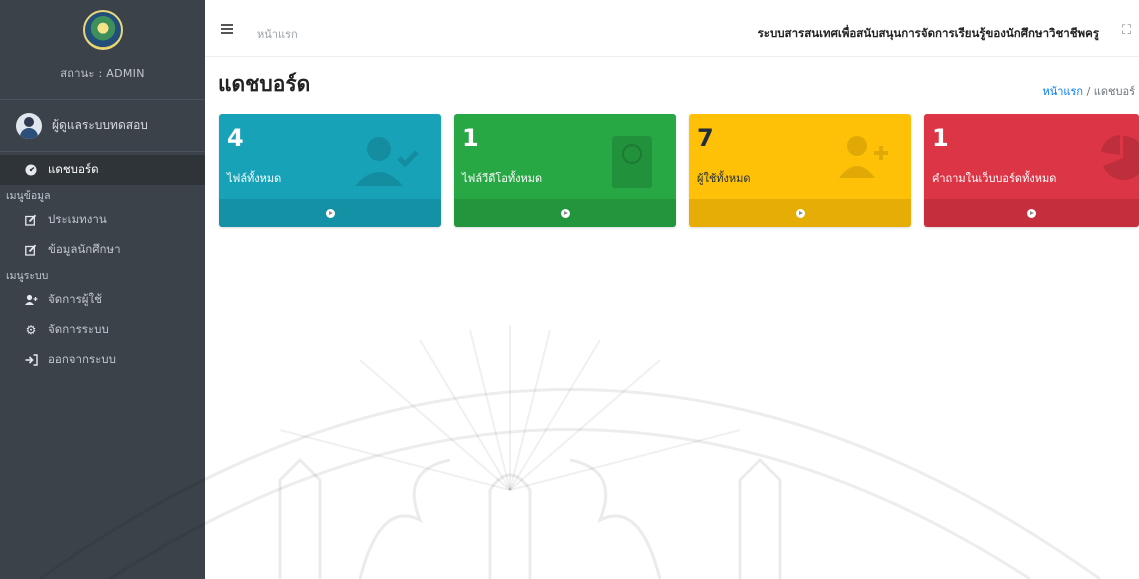  I want to click on sidebar-item-label: แดชบอร์ด, so click(73, 169).